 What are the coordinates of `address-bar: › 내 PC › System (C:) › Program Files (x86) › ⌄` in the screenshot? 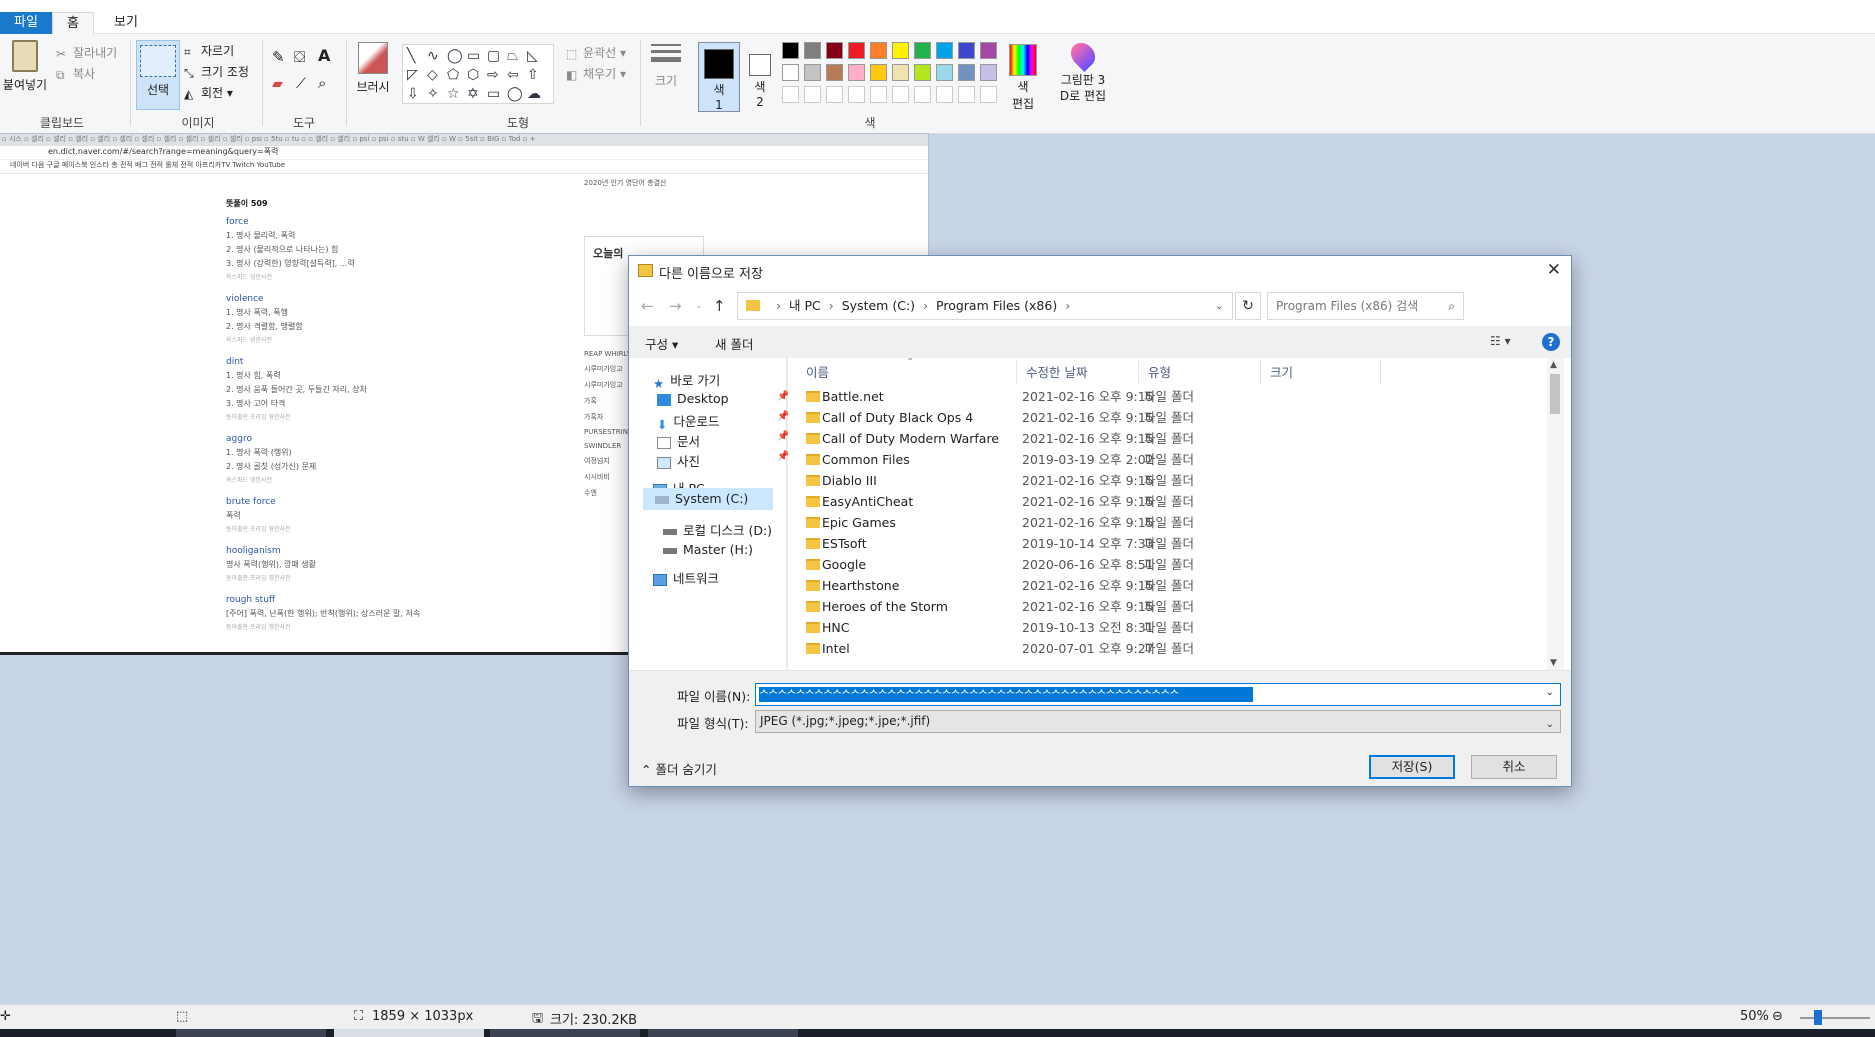 It's located at (985, 306).